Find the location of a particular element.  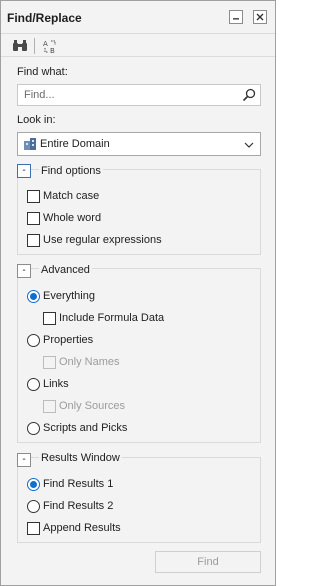

scripts-radio: Scripts and Picks is located at coordinates (77, 428).